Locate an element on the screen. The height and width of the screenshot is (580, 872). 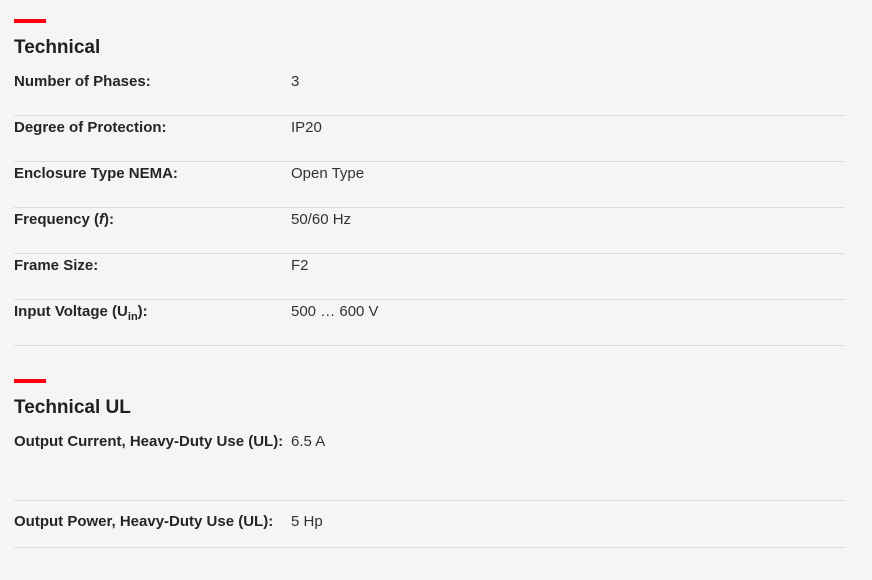
spec-value: 6.5 A is located at coordinates (308, 441).